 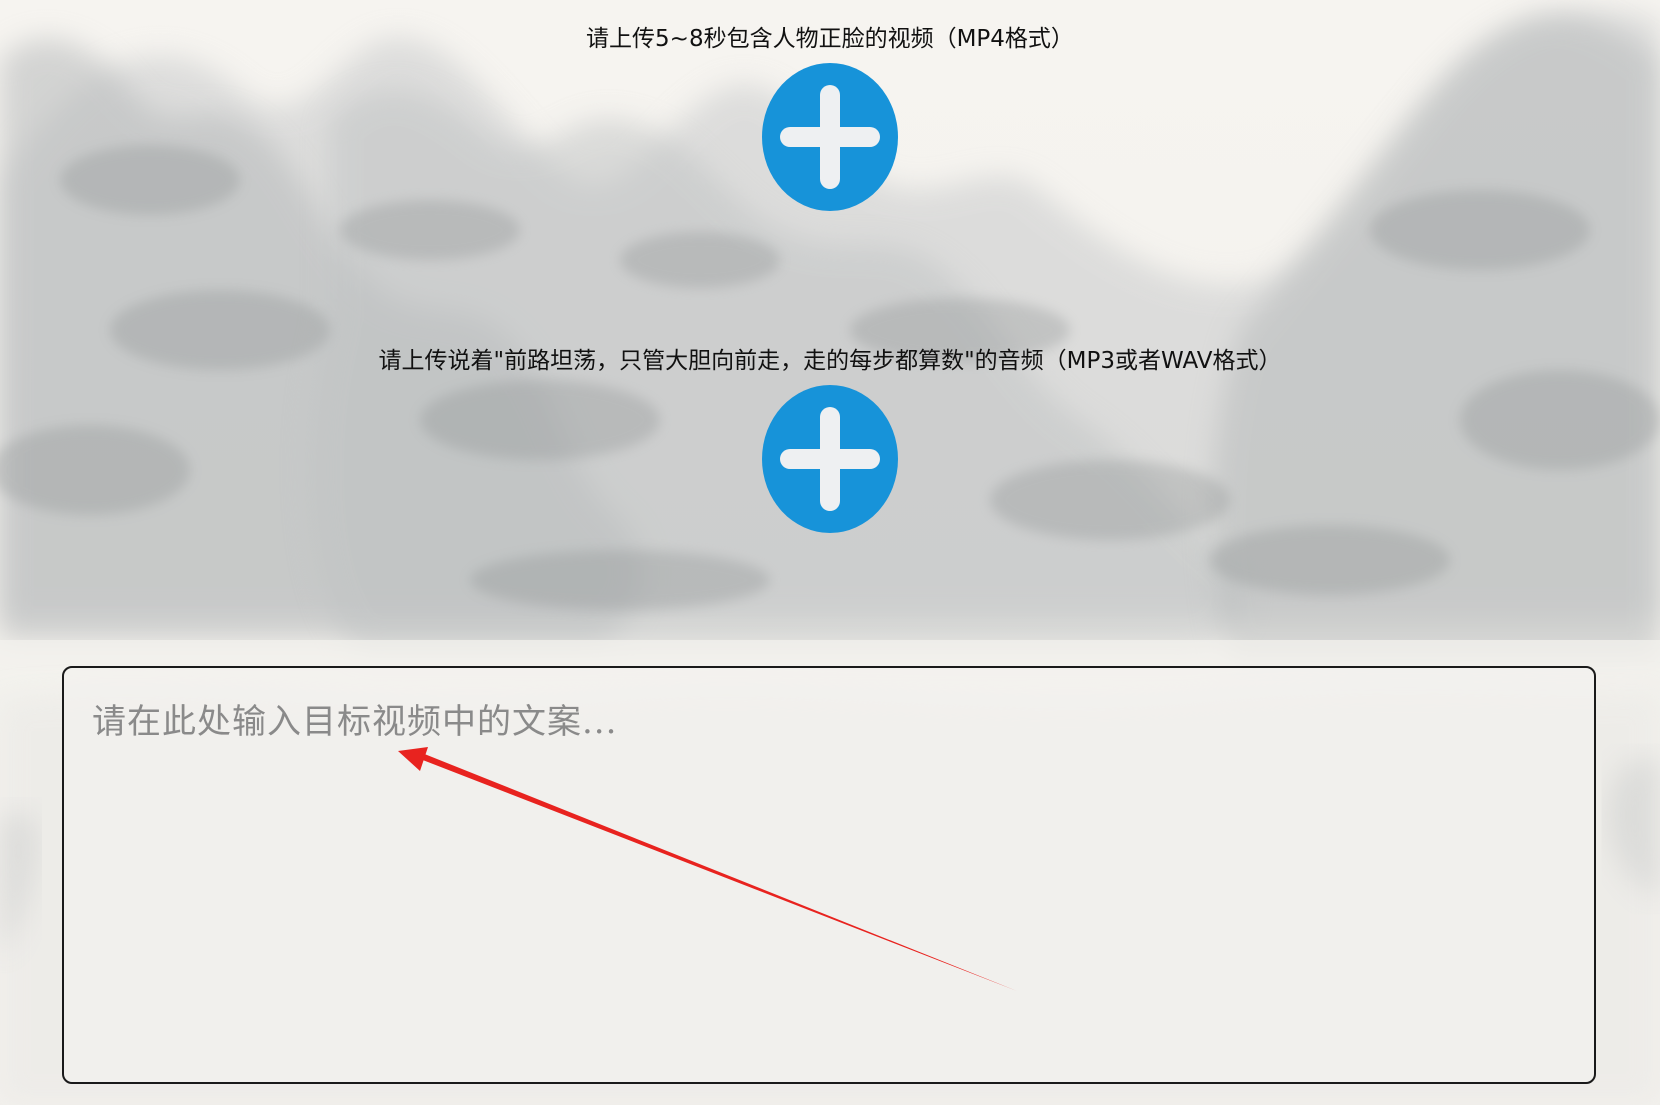 I want to click on video-upload-button, so click(x=830, y=137).